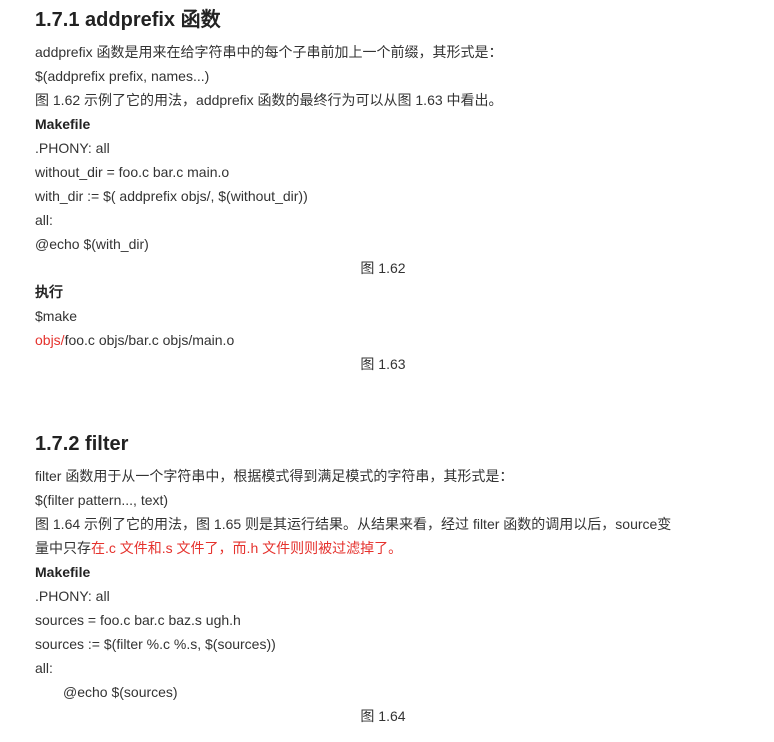 This screenshot has height=742, width=774. I want to click on figure-caption: 图 1.63, so click(383, 364).